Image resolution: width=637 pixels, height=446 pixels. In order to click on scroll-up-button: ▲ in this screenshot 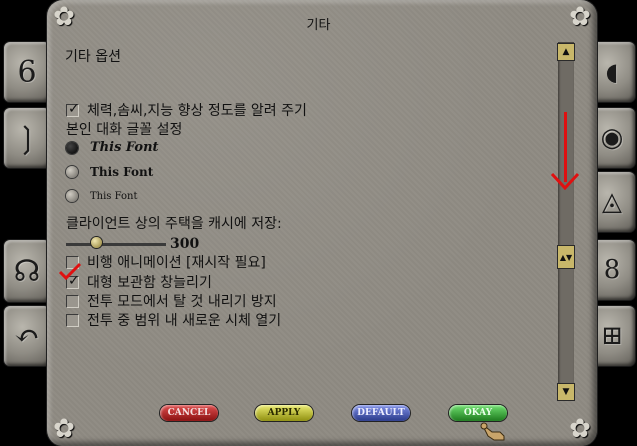, I will do `click(566, 52)`.